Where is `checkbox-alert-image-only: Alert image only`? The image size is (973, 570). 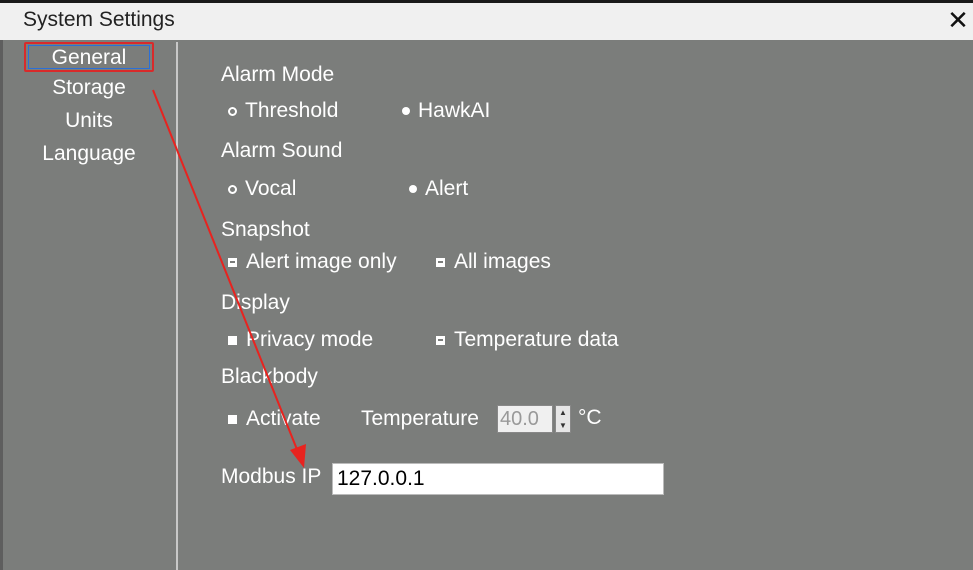 checkbox-alert-image-only: Alert image only is located at coordinates (312, 262).